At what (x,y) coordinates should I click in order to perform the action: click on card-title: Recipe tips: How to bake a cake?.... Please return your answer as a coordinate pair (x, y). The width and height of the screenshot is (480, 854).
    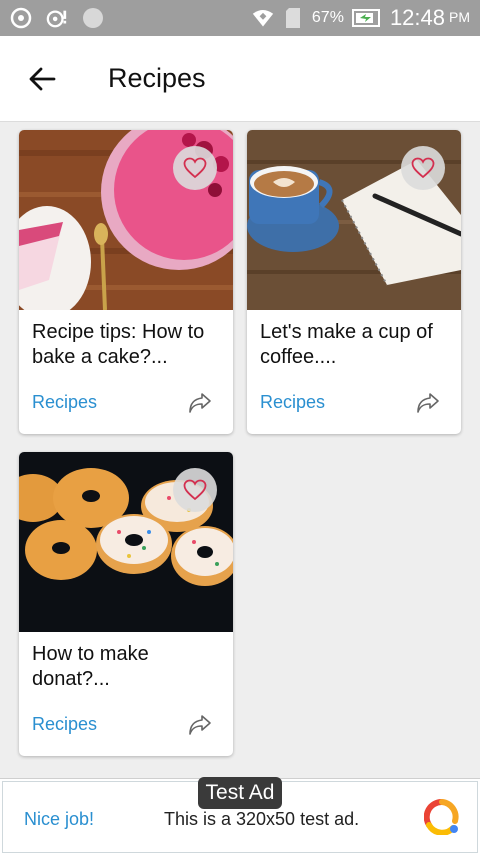
    Looking at the image, I should click on (129, 345).